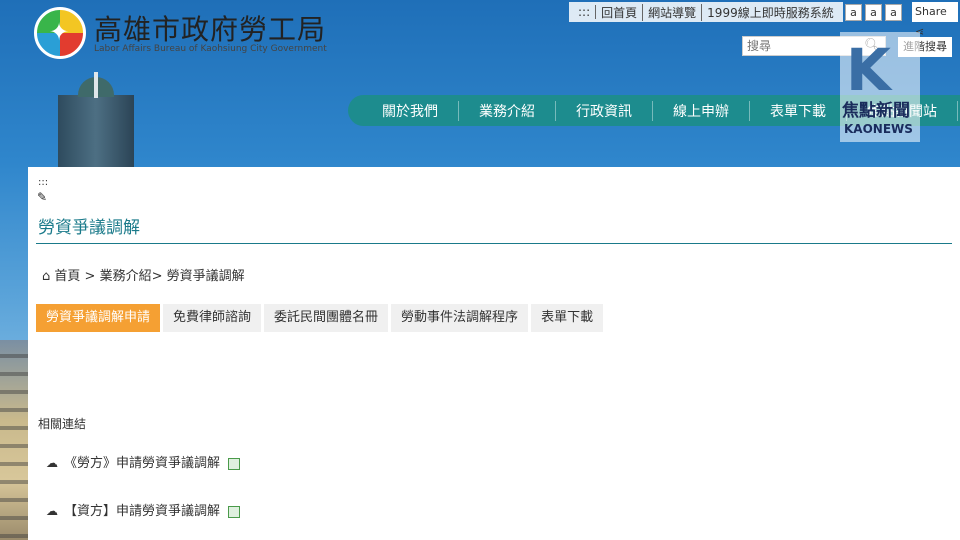 The height and width of the screenshot is (540, 960). Describe the element at coordinates (43, 182) in the screenshot. I see `content-anchor: :::` at that location.